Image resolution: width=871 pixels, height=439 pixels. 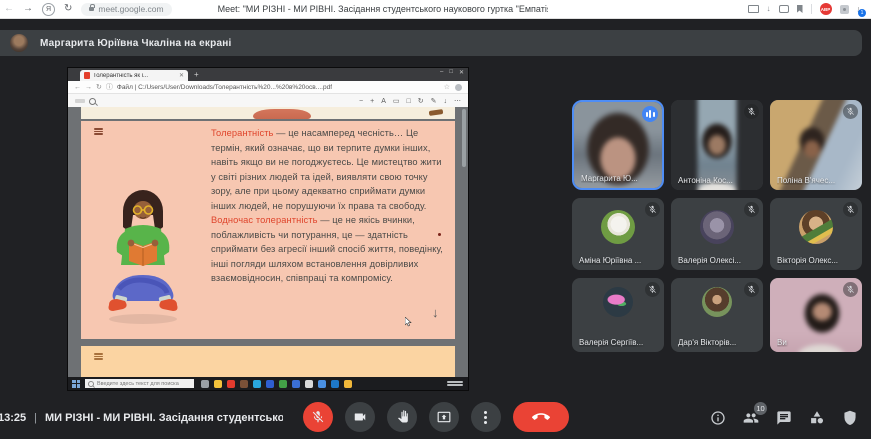 What do you see at coordinates (88, 87) in the screenshot?
I see `edge-forward-icon: →` at bounding box center [88, 87].